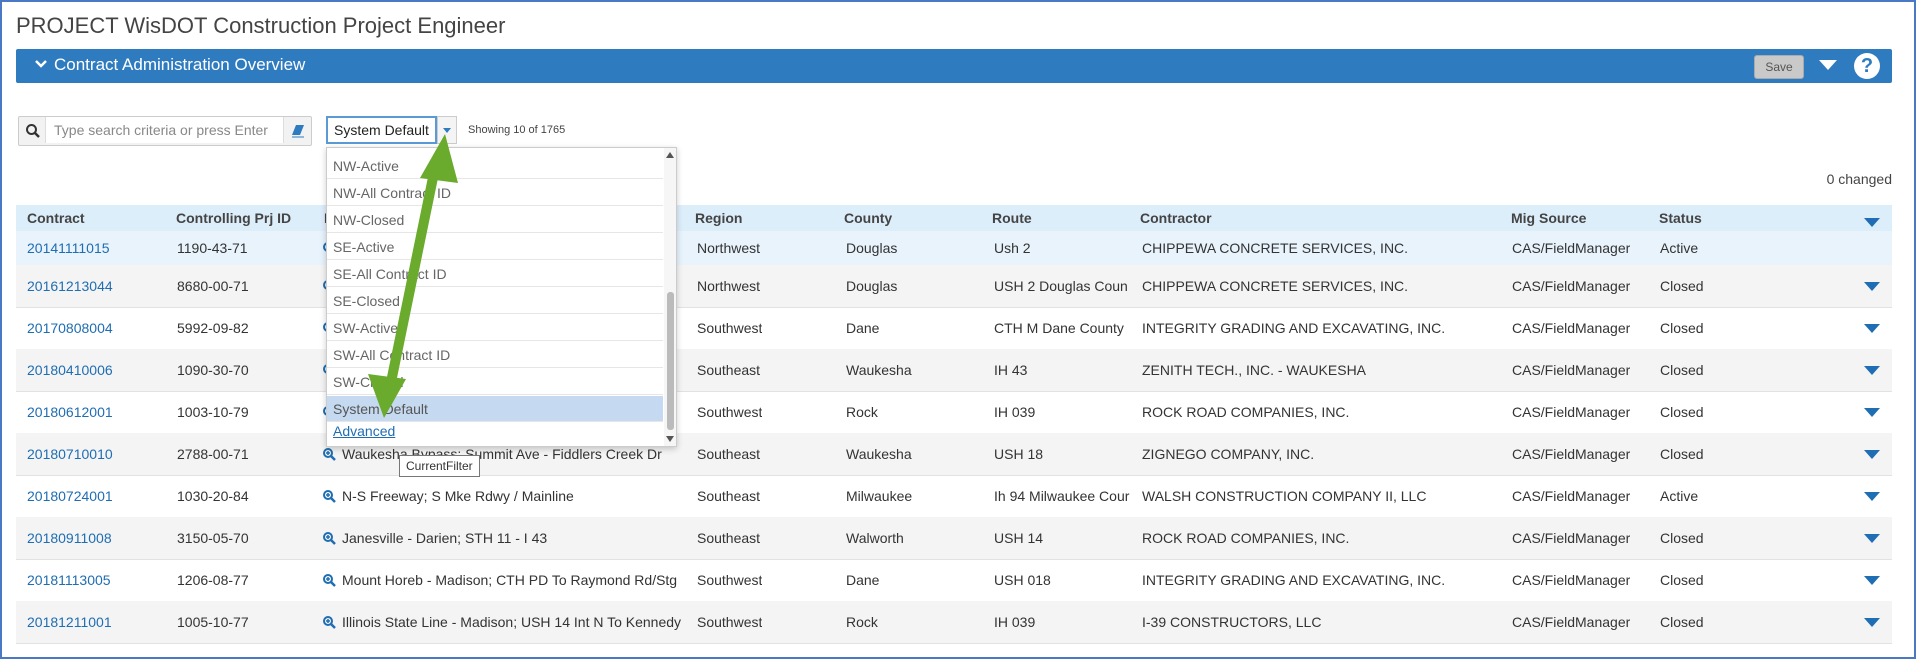 The image size is (1916, 659). I want to click on contractor: ZIGNEGO COMPANY, INC., so click(1228, 454).